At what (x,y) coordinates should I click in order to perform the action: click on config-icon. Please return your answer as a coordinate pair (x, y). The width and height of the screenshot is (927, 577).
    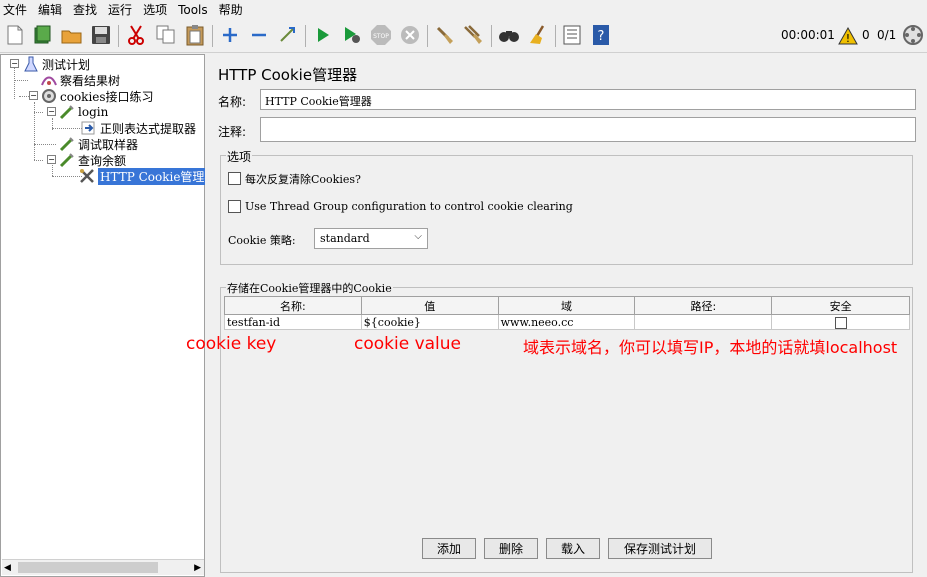
    Looking at the image, I should click on (87, 176).